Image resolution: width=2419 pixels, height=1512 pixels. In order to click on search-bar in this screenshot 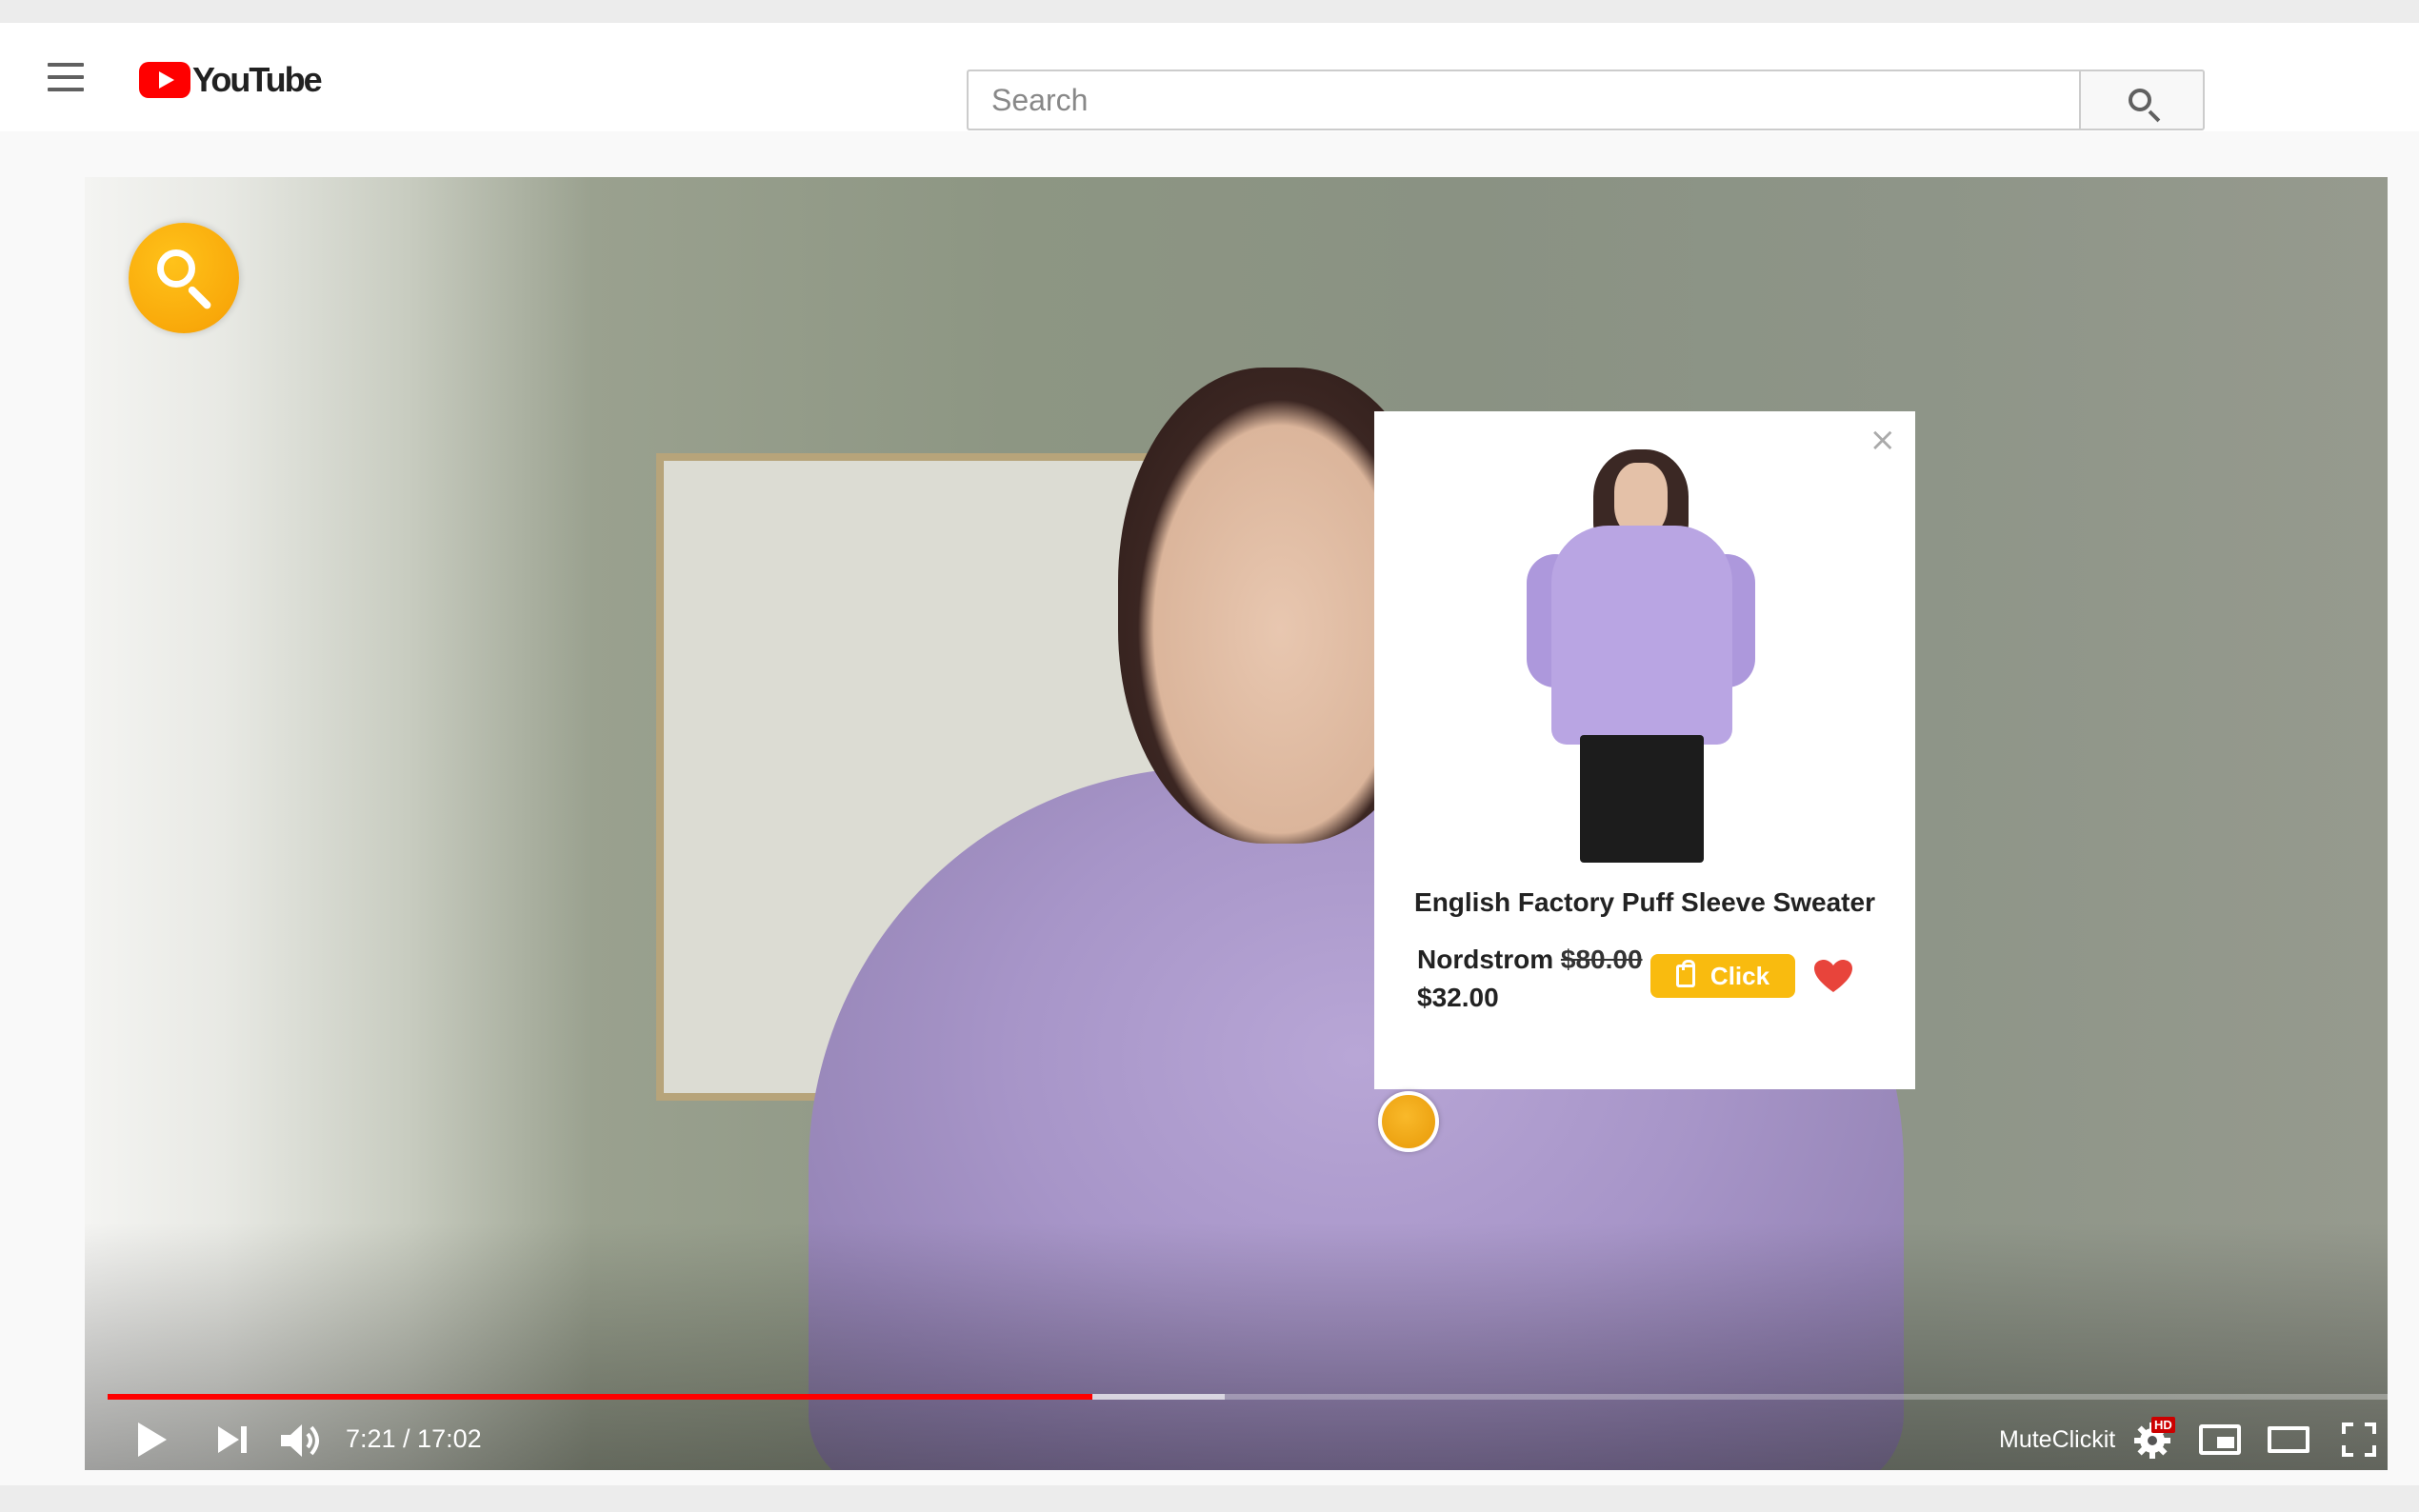, I will do `click(1586, 100)`.